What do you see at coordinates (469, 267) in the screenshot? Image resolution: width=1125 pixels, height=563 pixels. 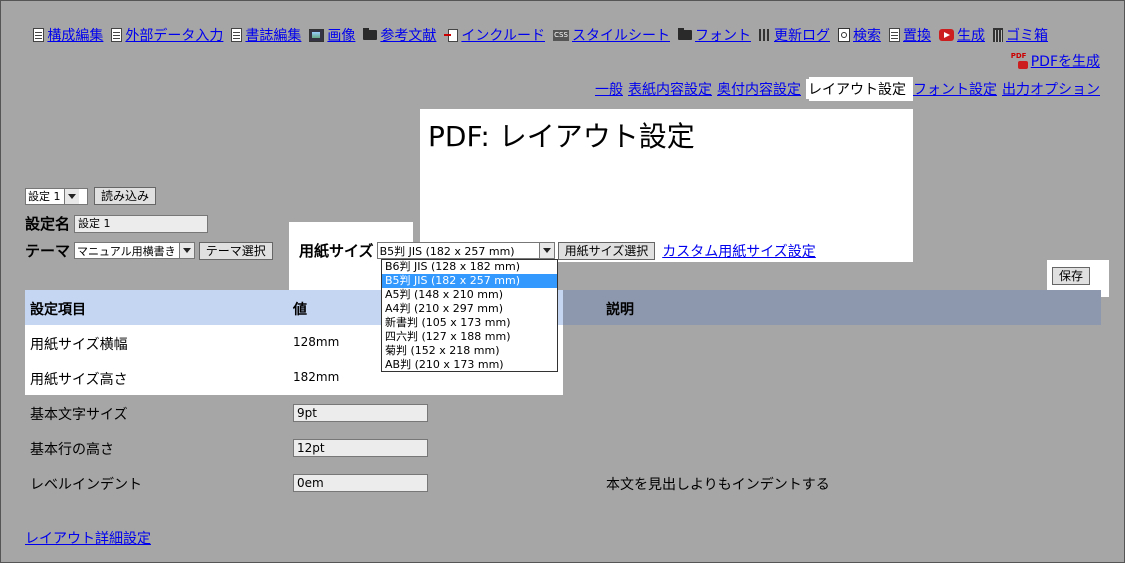 I see `paper-size-option: B6判 JIS (128 x 182 mm)` at bounding box center [469, 267].